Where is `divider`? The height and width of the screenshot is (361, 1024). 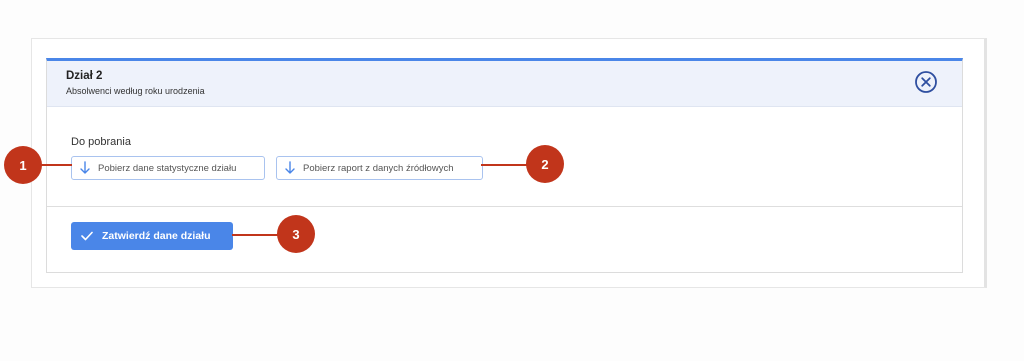 divider is located at coordinates (504, 206).